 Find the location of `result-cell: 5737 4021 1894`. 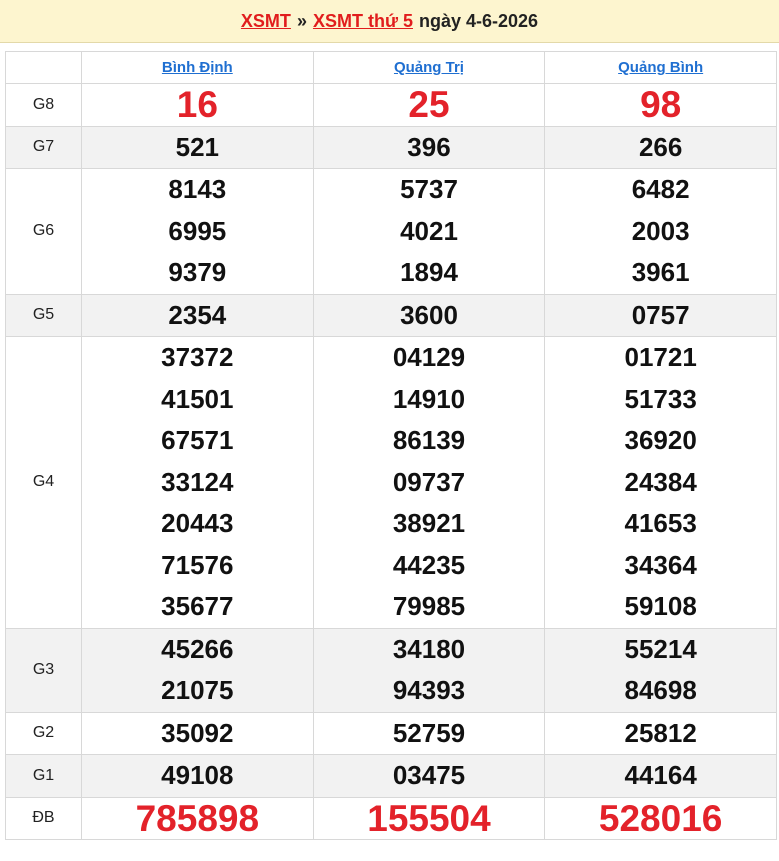

result-cell: 5737 4021 1894 is located at coordinates (429, 231).